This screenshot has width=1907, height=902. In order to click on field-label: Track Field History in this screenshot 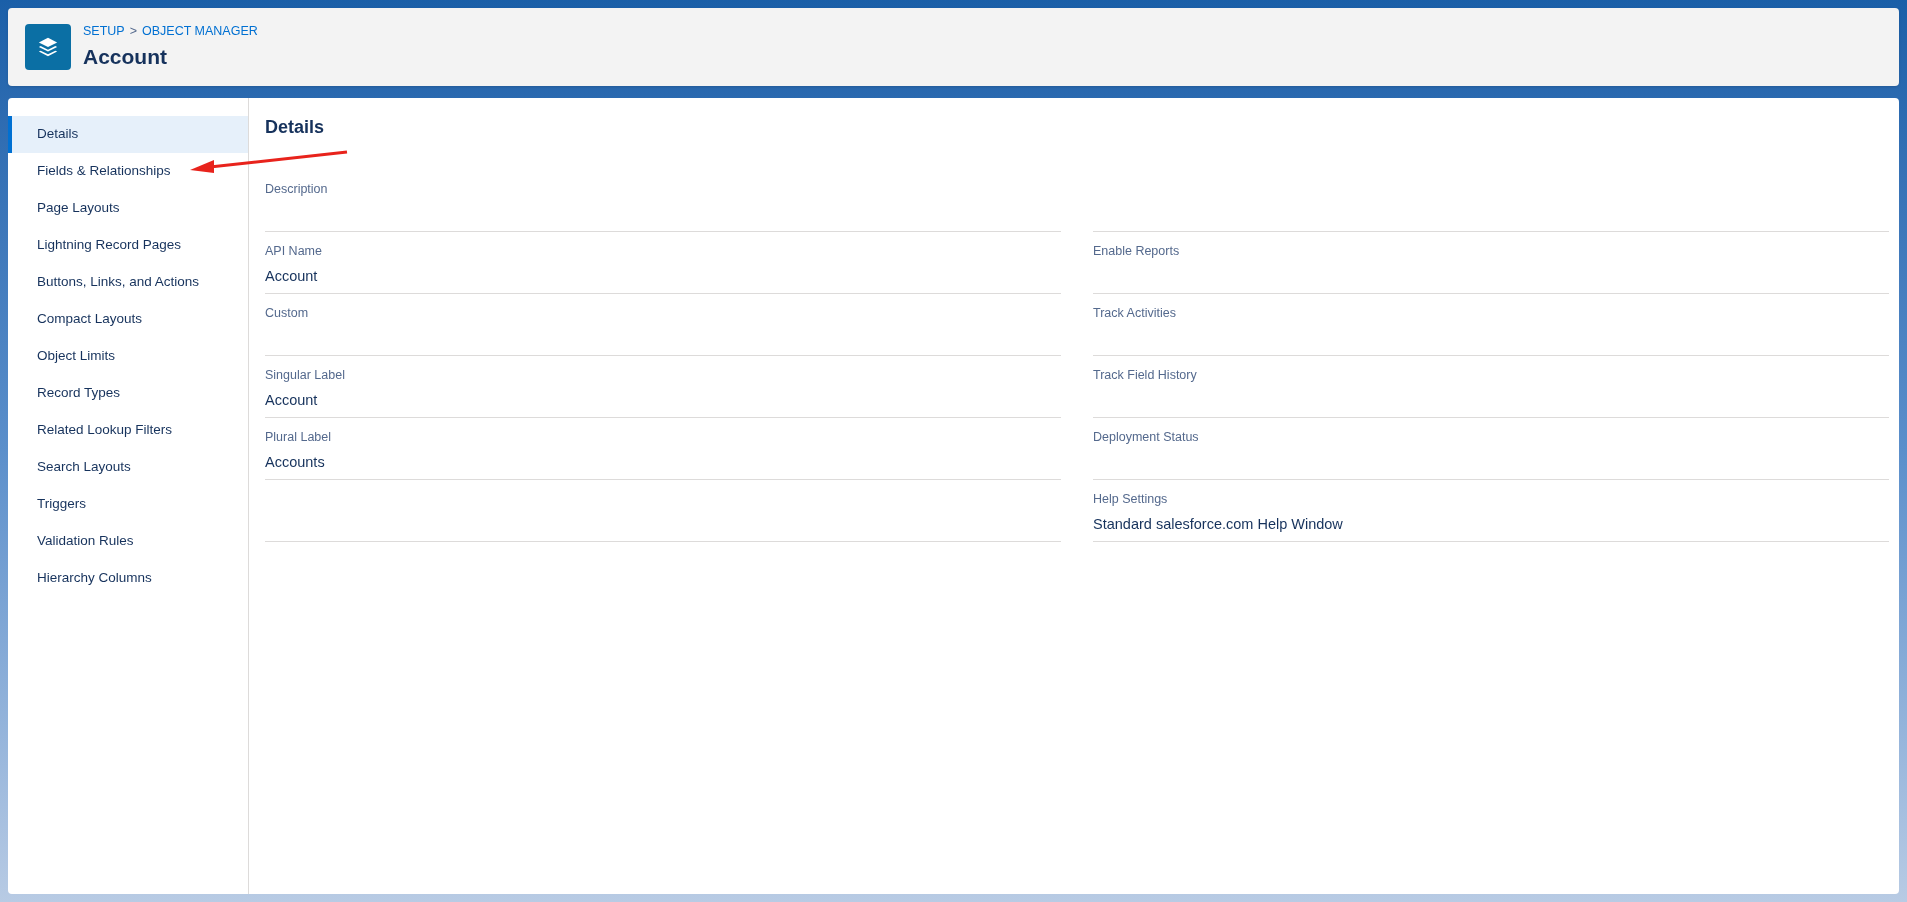, I will do `click(1145, 375)`.